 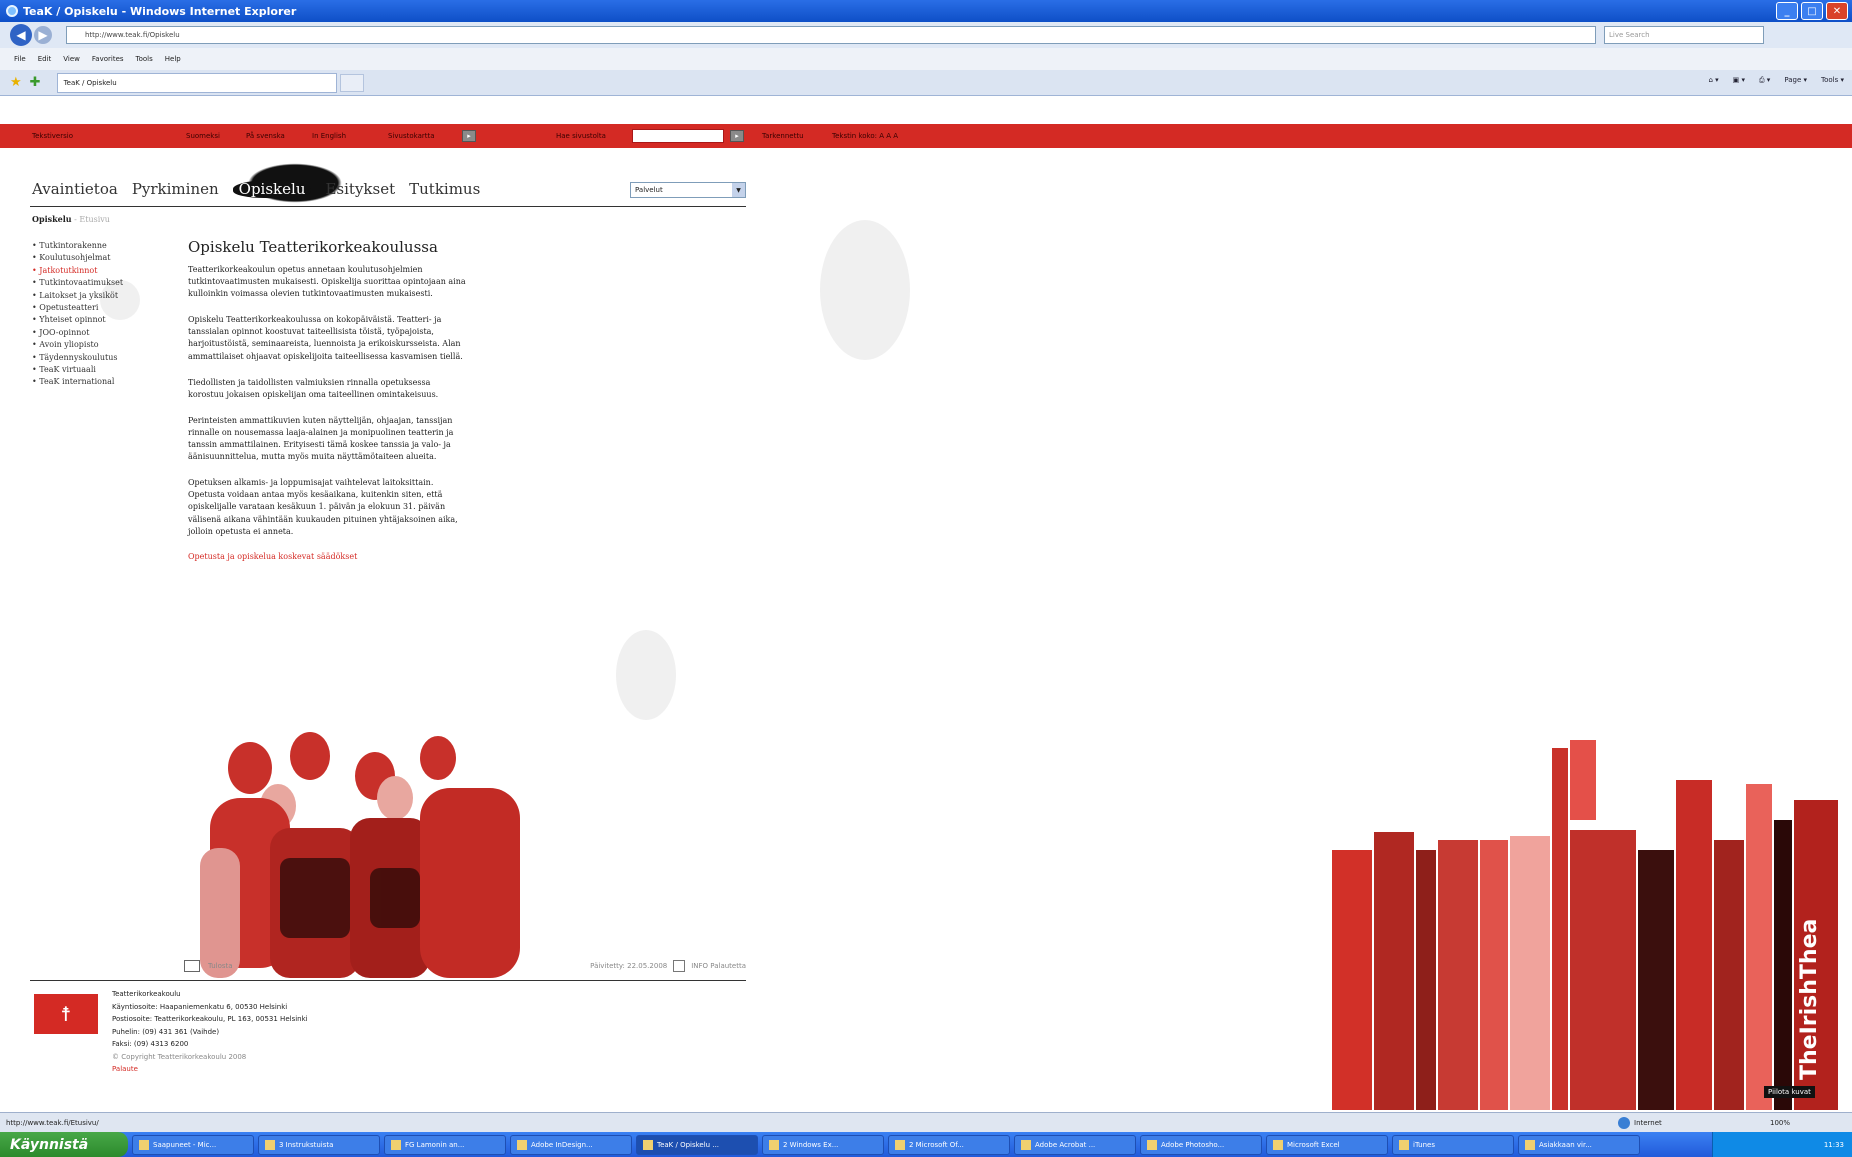 I want to click on taskbar-button: 3 Instrukstuista, so click(x=319, y=1144).